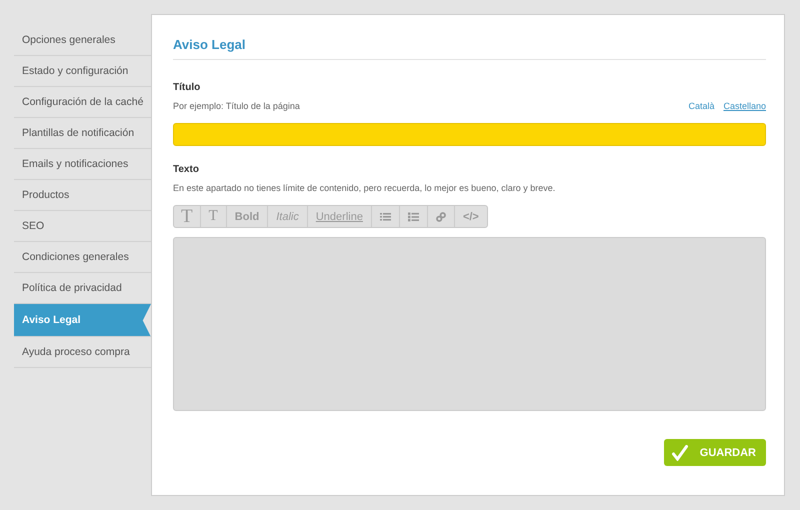 This screenshot has height=510, width=800. Describe the element at coordinates (469, 134) in the screenshot. I see `title-input-field` at that location.